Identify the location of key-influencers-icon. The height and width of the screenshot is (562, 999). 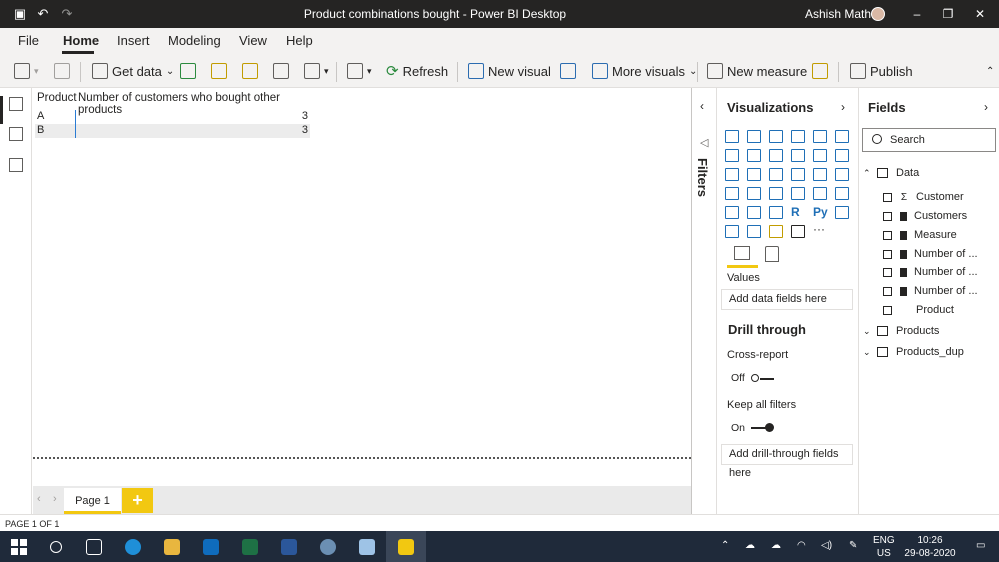
(842, 212).